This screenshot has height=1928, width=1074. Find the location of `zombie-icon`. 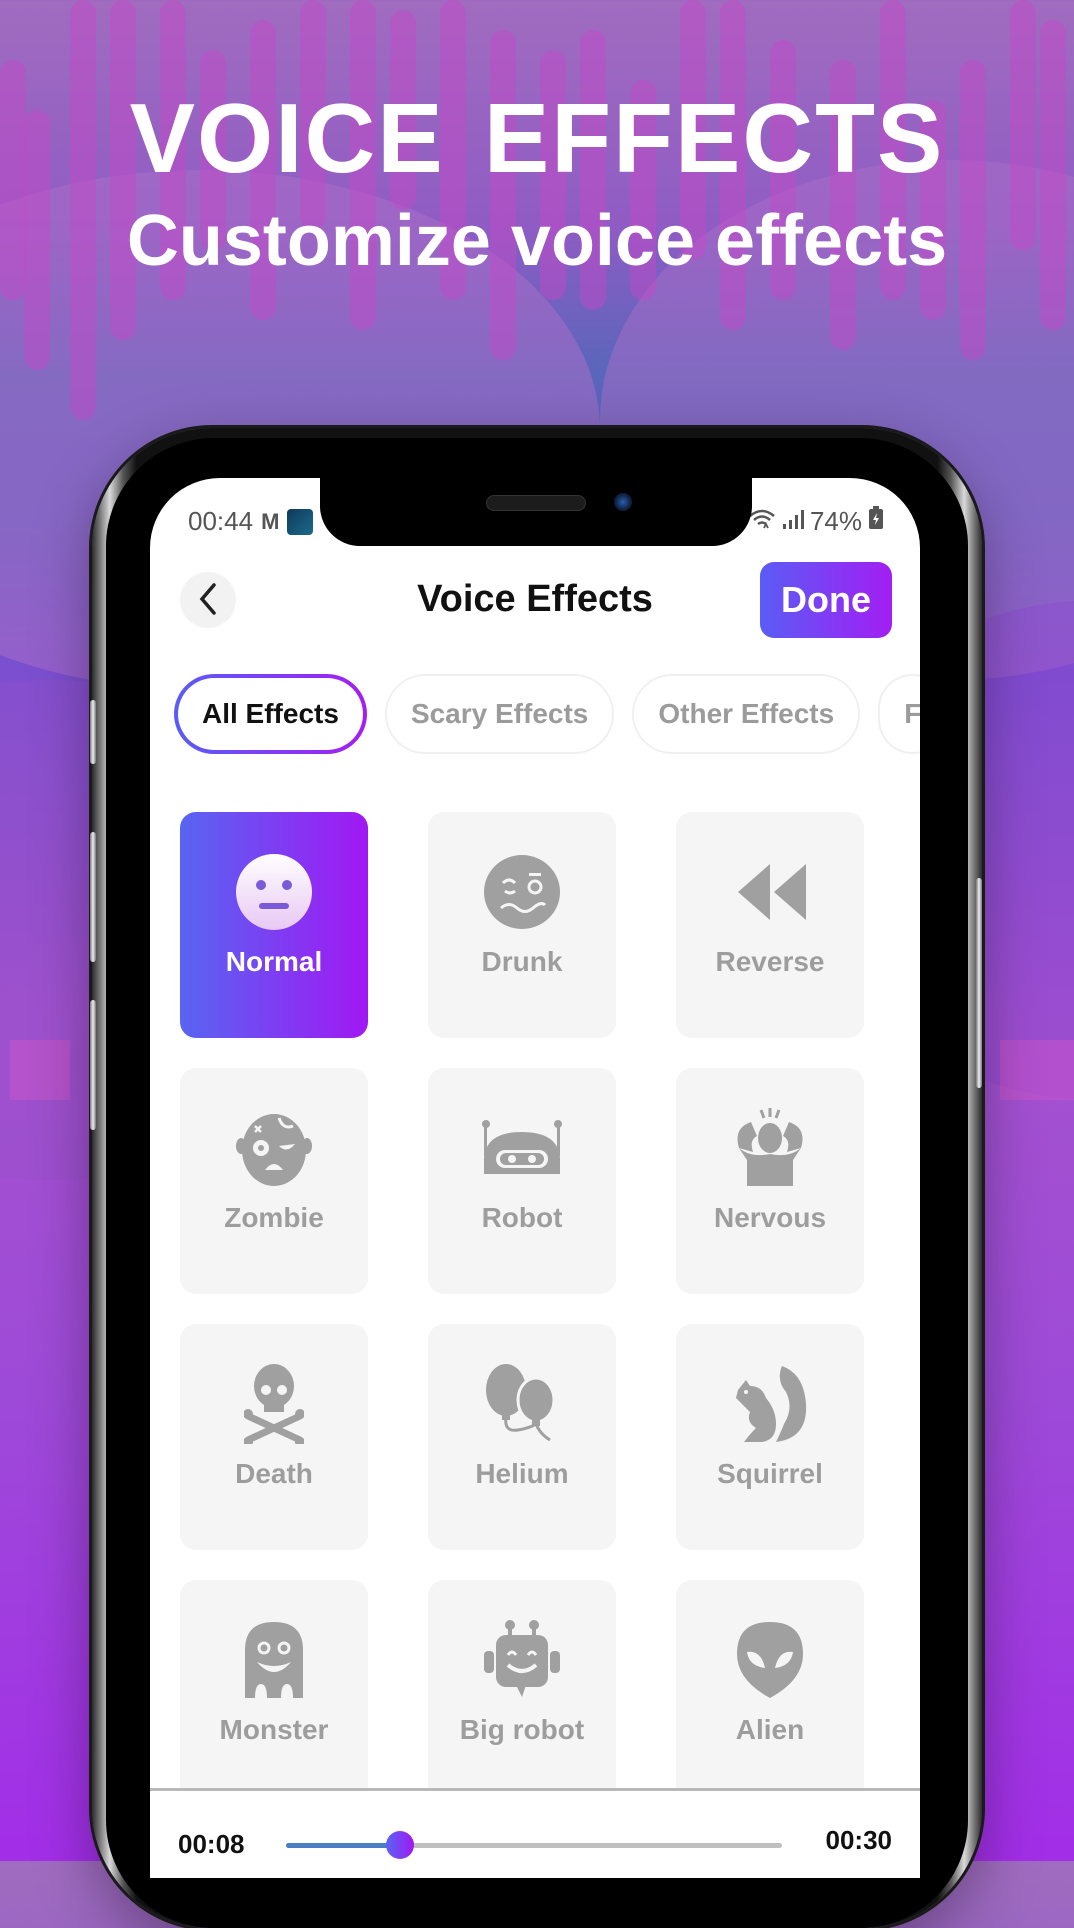

zombie-icon is located at coordinates (274, 1148).